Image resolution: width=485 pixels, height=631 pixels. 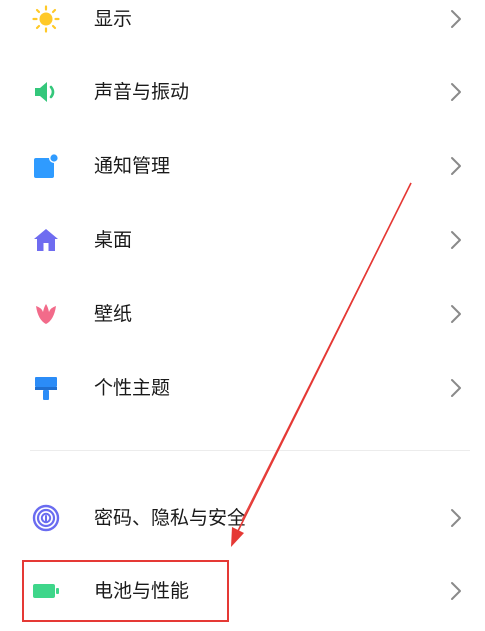 I want to click on notification-icon, so click(x=46, y=166).